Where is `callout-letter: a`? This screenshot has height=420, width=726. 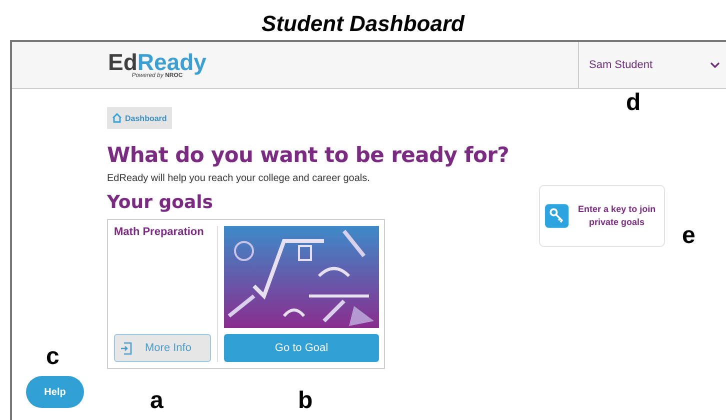 callout-letter: a is located at coordinates (157, 401).